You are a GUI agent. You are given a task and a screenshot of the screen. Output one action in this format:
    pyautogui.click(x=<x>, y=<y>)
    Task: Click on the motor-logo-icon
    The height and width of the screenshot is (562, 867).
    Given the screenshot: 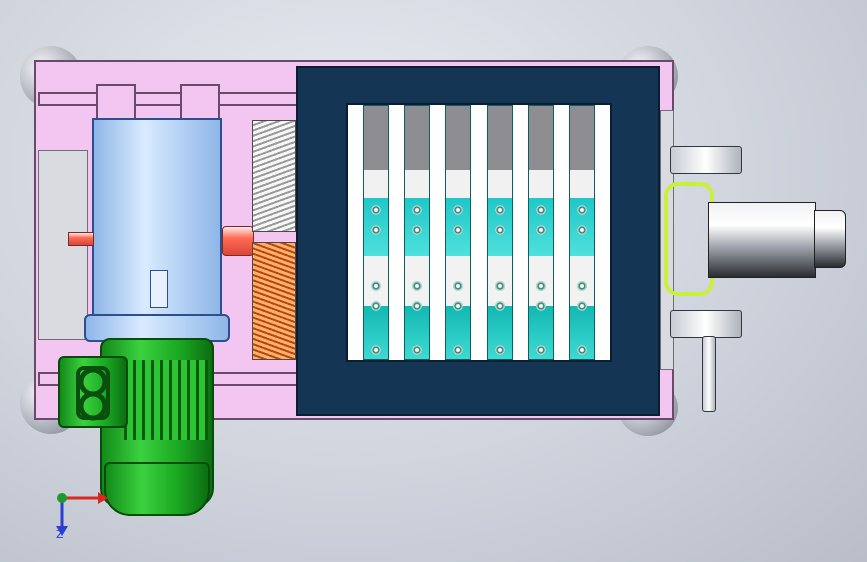 What is the action you would take?
    pyautogui.click(x=93, y=393)
    